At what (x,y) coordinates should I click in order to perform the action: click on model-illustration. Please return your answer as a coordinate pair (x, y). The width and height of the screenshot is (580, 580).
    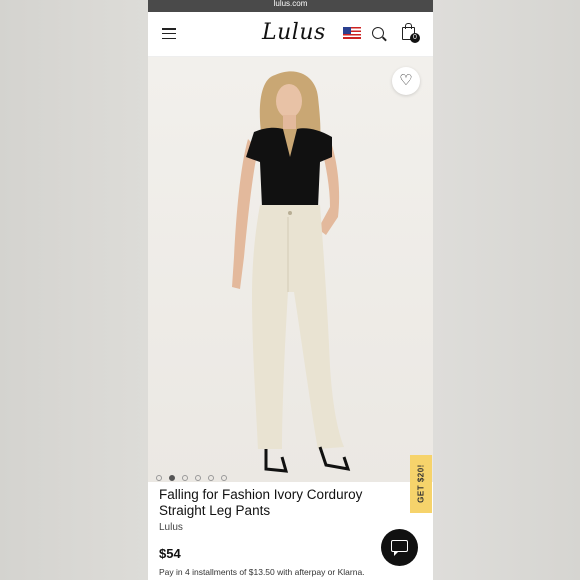
    Looking at the image, I should click on (291, 272).